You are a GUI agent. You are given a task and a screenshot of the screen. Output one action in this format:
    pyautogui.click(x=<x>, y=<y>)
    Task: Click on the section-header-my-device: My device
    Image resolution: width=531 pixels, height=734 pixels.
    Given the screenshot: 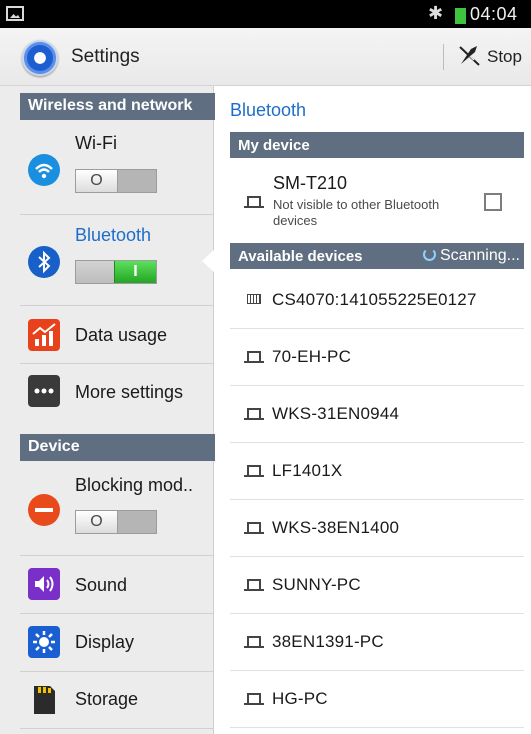 What is the action you would take?
    pyautogui.click(x=377, y=145)
    